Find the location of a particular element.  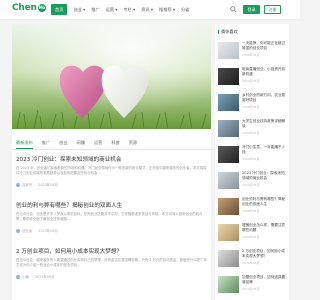

sidebar-item-title: 创业的利与弊有哪些？揭秘创业的双面人生 is located at coordinates (265, 202).